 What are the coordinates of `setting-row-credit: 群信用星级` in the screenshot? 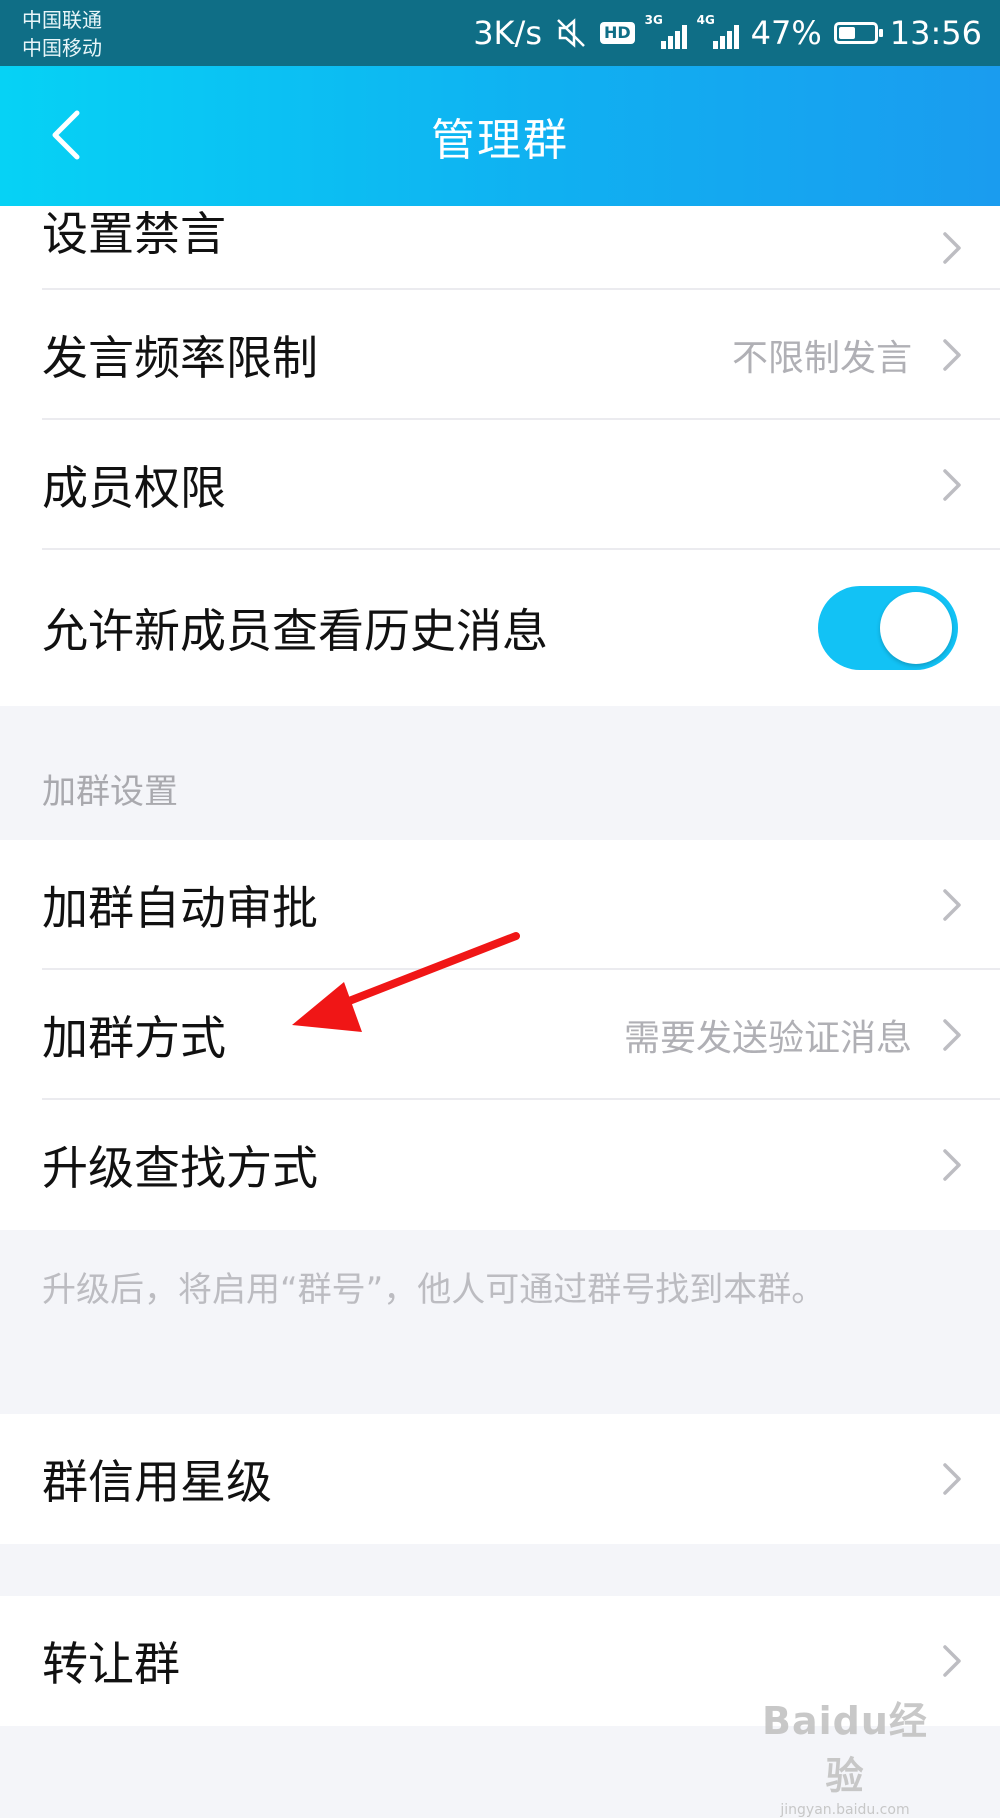 It's located at (500, 1479).